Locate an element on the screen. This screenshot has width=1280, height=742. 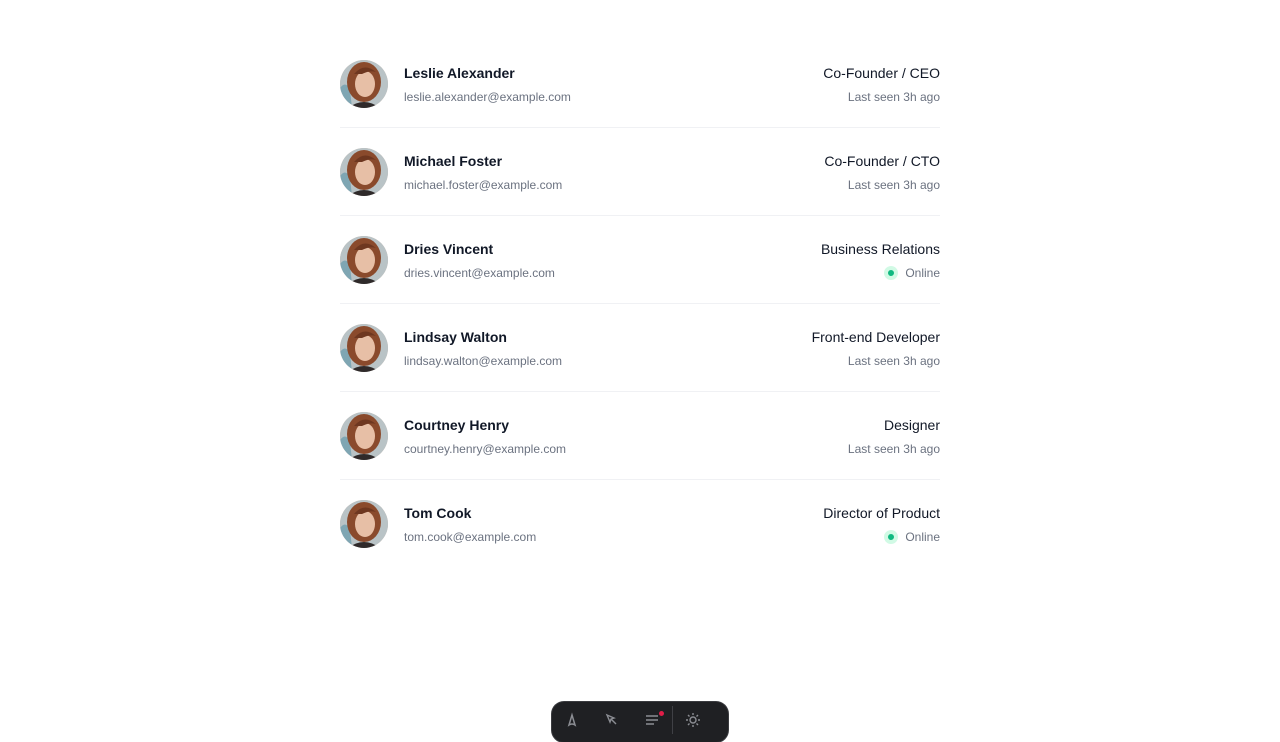
settings-icon is located at coordinates (693, 722).